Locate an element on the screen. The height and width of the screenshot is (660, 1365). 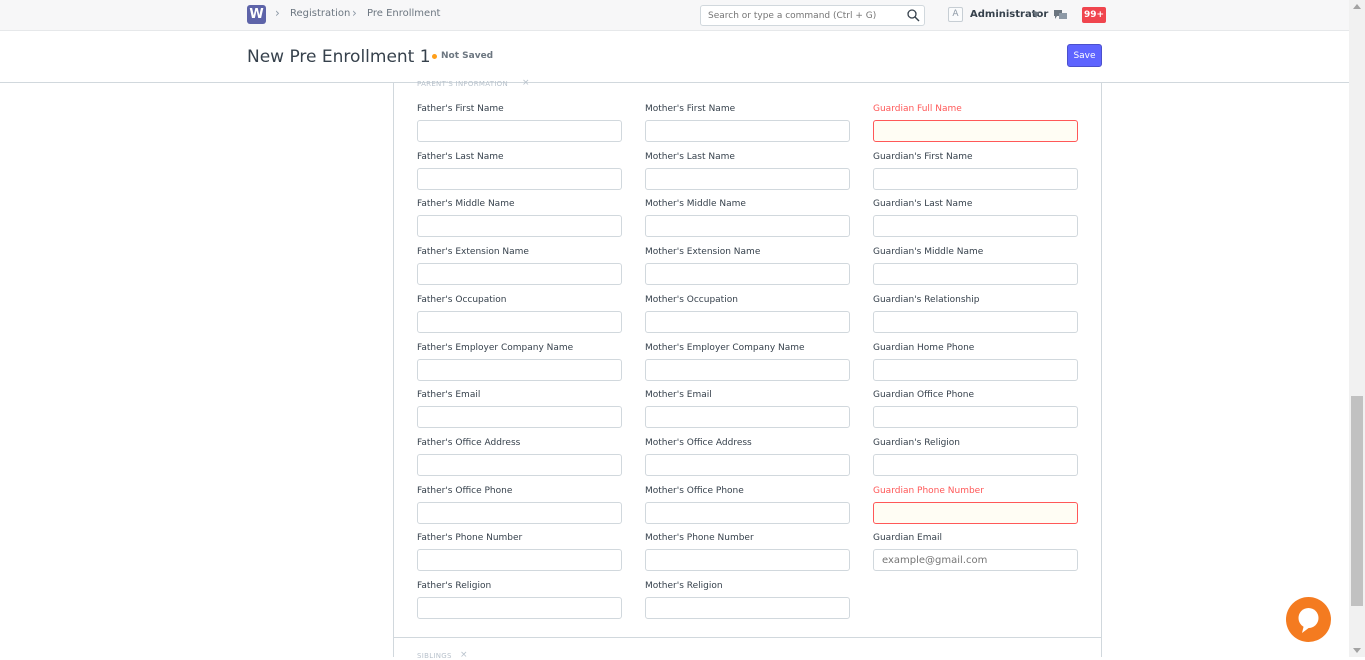
guardian-s-first-name-label: Guardian's First Name is located at coordinates (923, 156).